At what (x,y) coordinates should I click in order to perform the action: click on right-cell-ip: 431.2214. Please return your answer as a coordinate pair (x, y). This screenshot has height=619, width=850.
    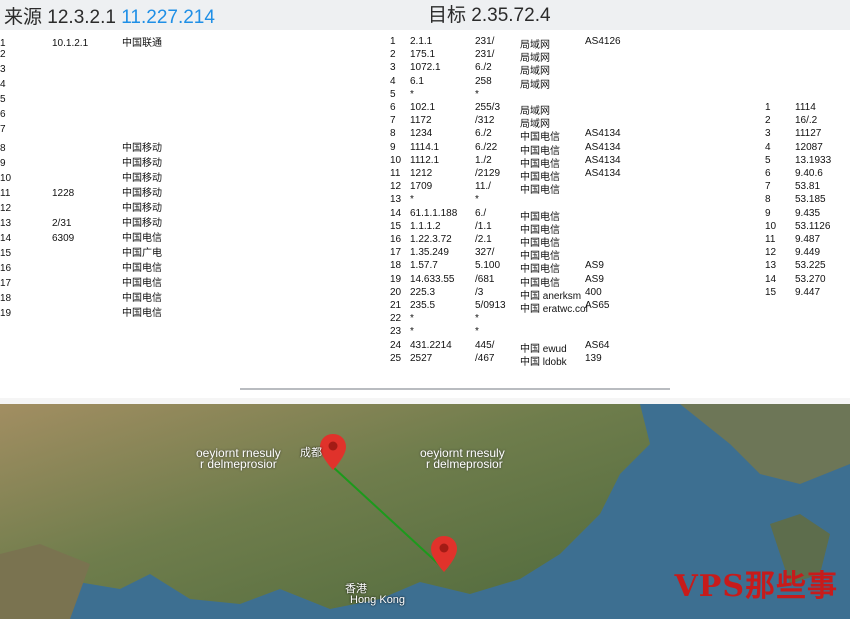
    Looking at the image, I should click on (431, 345).